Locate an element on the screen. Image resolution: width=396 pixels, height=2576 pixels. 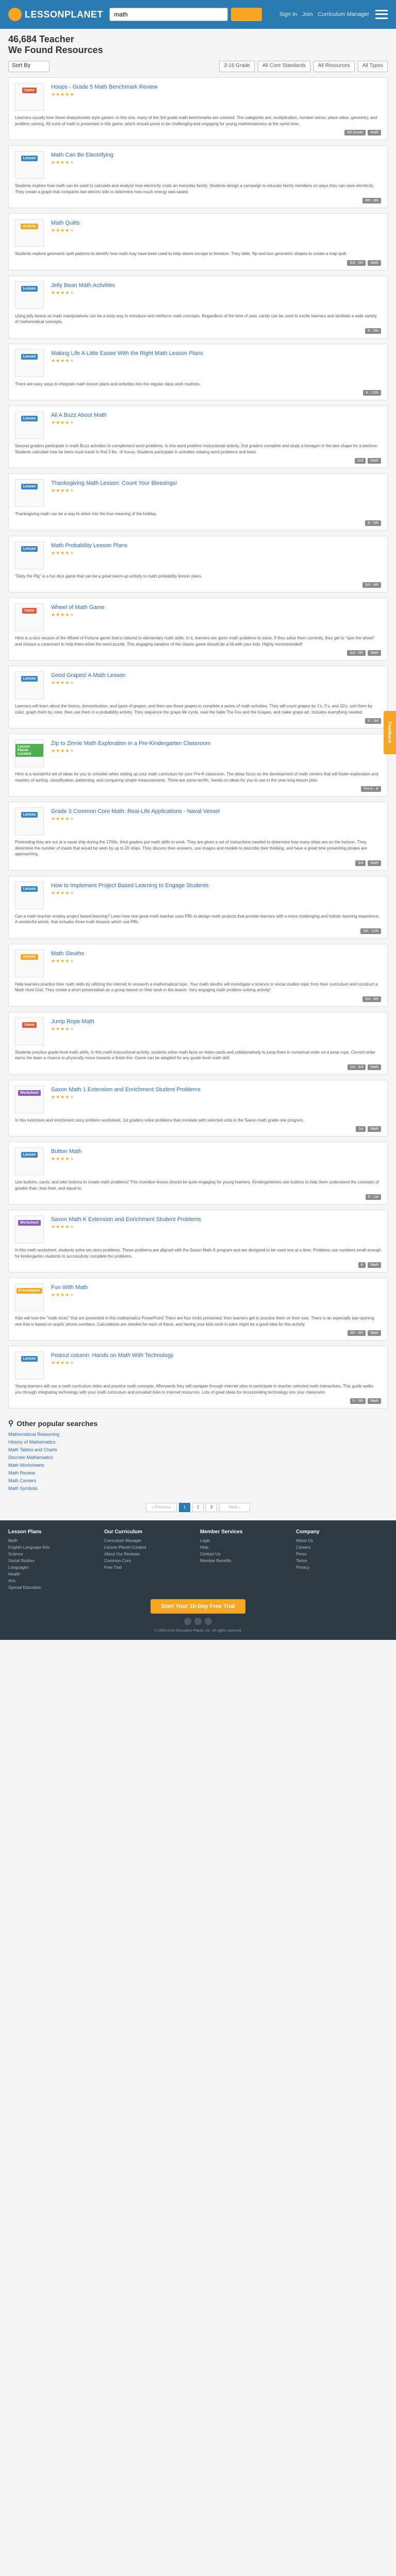
page-3: 3 is located at coordinates (211, 1508).